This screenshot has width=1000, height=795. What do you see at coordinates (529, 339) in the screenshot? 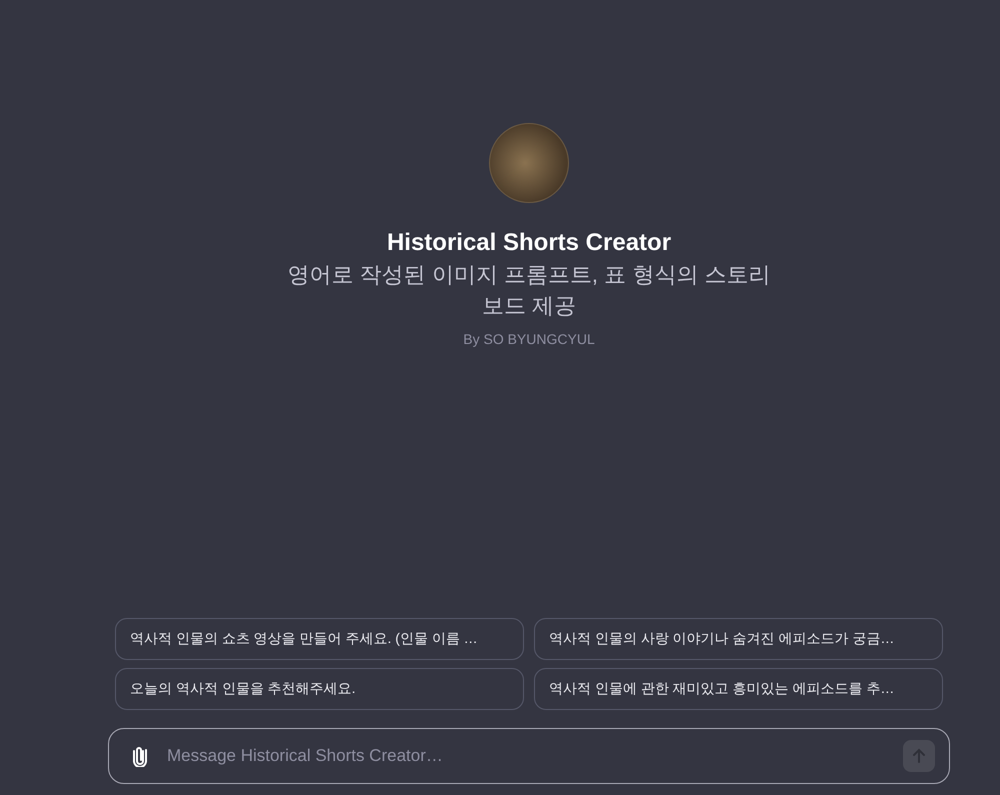
I see `author-text: By SO BYUNGCYUL` at bounding box center [529, 339].